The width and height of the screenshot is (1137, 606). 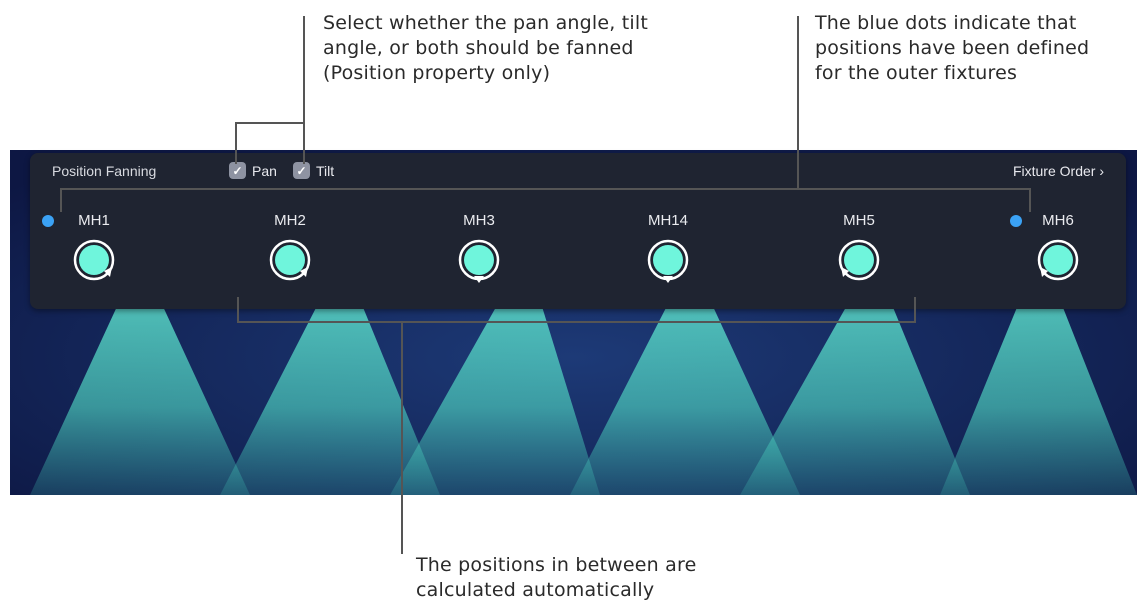 What do you see at coordinates (478, 48) in the screenshot?
I see `callout-line: angle, or both should be fanned` at bounding box center [478, 48].